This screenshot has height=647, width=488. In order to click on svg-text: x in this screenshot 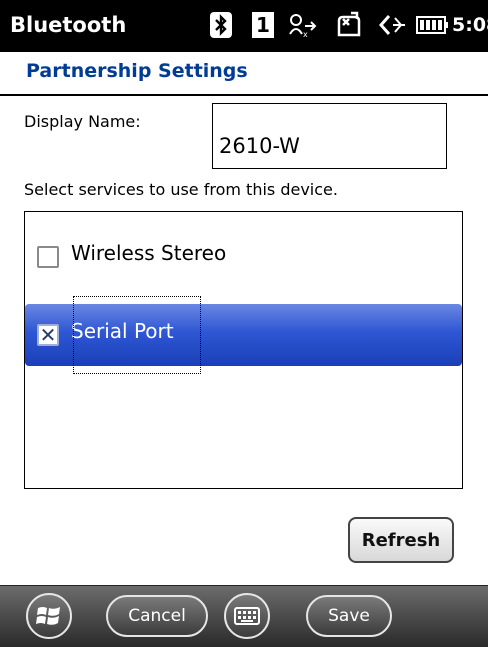, I will do `click(305, 34)`.